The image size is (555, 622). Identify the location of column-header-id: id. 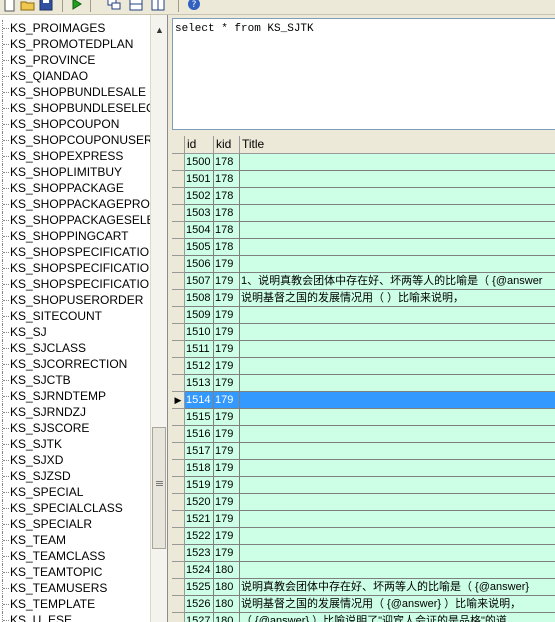
(199, 144).